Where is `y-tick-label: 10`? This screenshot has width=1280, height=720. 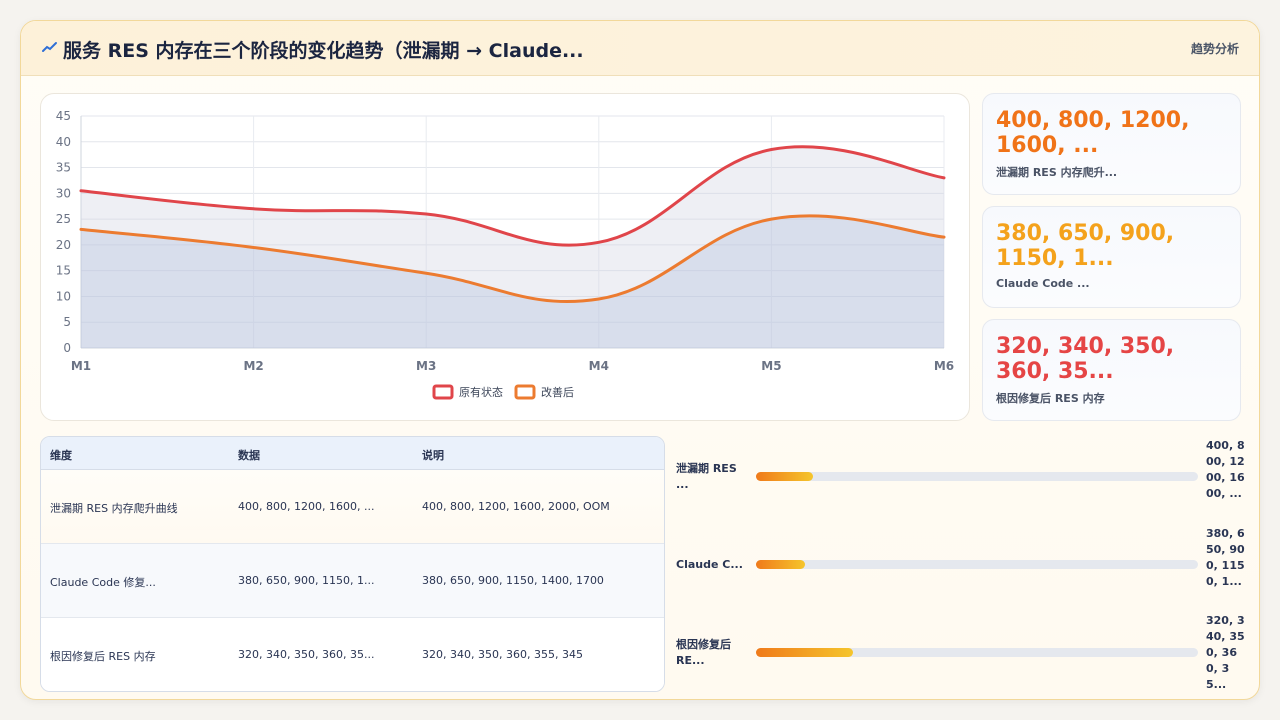 y-tick-label: 10 is located at coordinates (63, 296).